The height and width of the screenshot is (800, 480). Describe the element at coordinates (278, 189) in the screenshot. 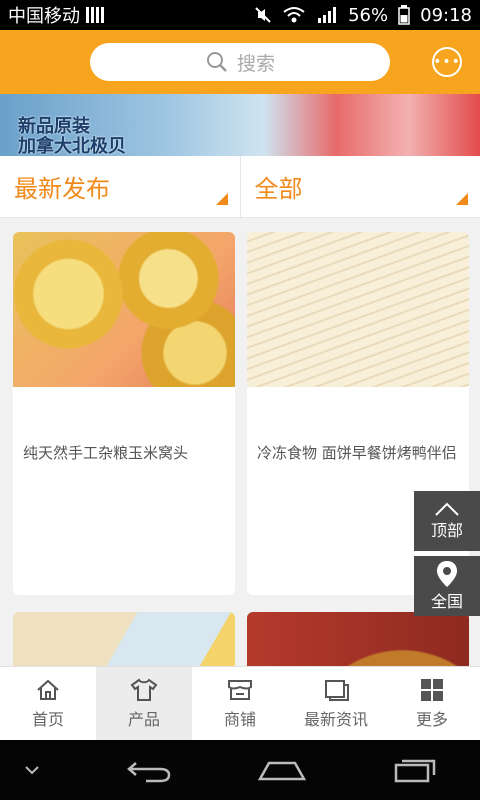

I see `category-filter-label: 全部` at that location.